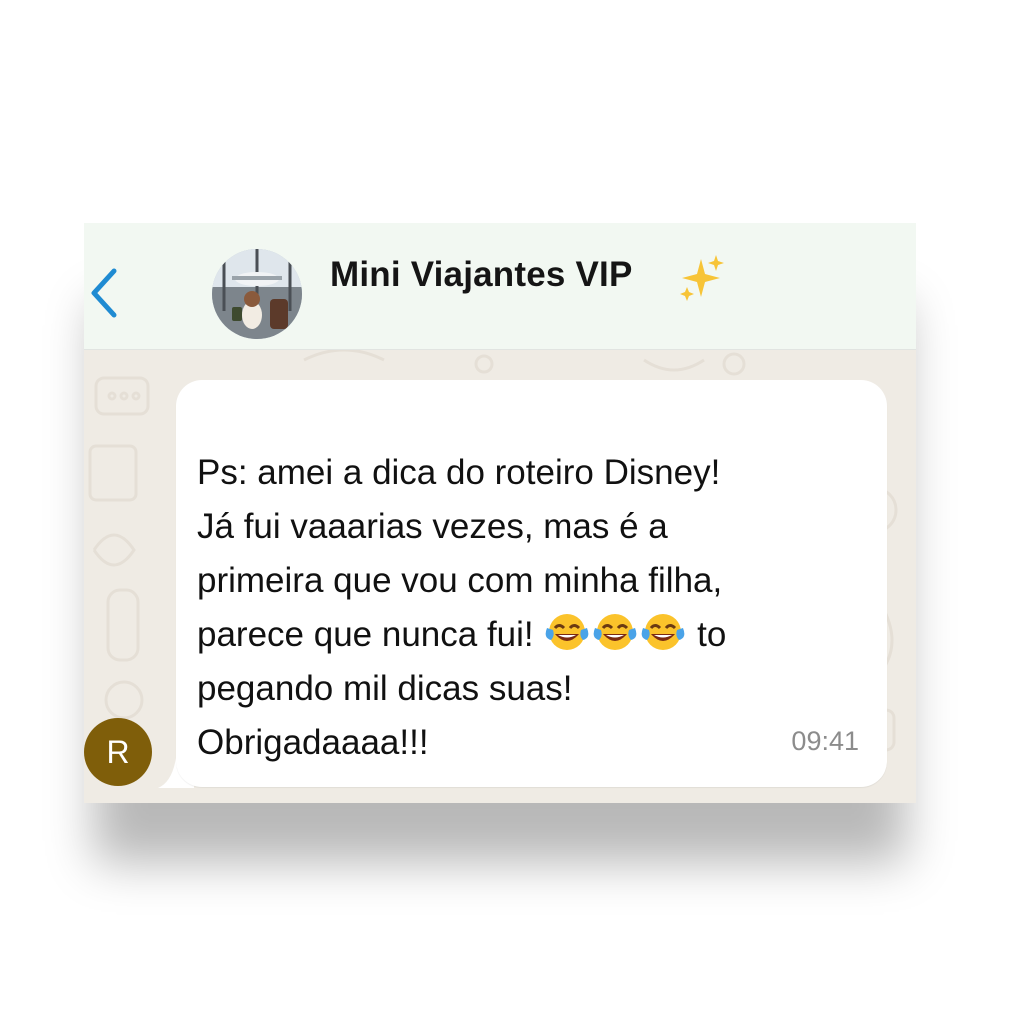 The image size is (1024, 1024). I want to click on chevron-left-icon, so click(104, 293).